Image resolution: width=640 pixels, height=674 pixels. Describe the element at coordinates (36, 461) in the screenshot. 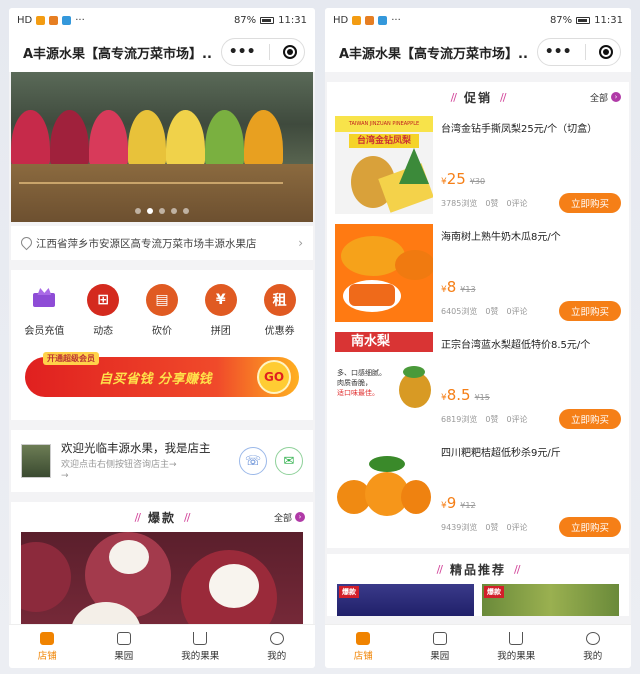

I see `owner-avatar` at that location.